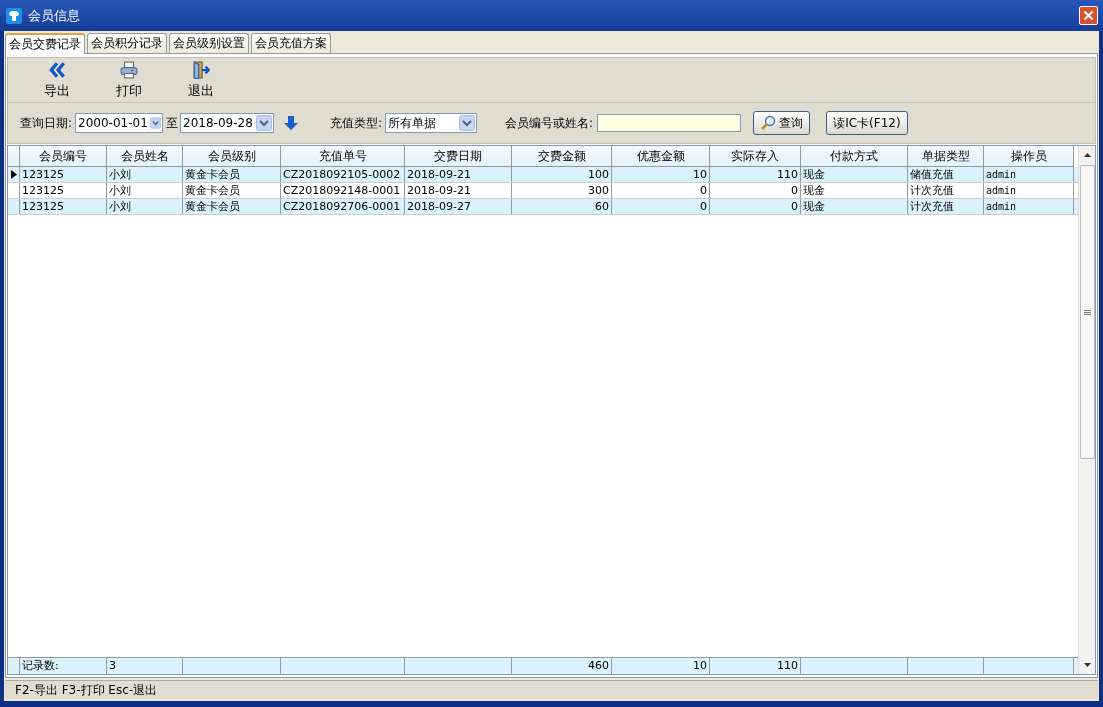 The height and width of the screenshot is (707, 1103). What do you see at coordinates (755, 666) in the screenshot?
I see `footer-cell: 110` at bounding box center [755, 666].